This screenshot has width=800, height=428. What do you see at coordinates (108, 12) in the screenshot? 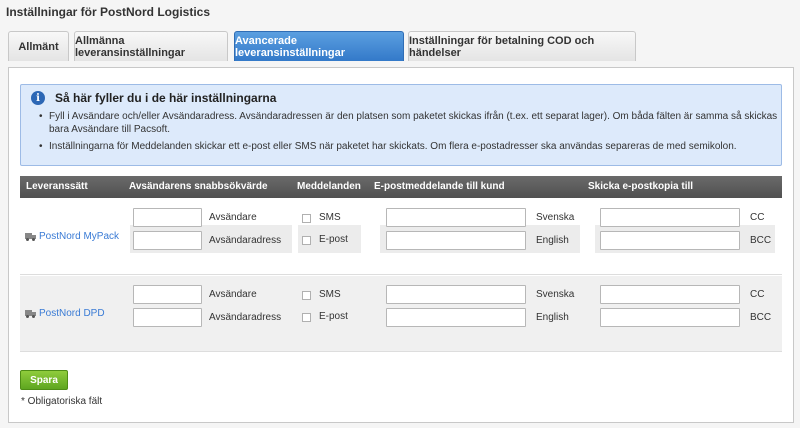
I see `page-title: Inställningar för PostNord Logistics` at bounding box center [108, 12].